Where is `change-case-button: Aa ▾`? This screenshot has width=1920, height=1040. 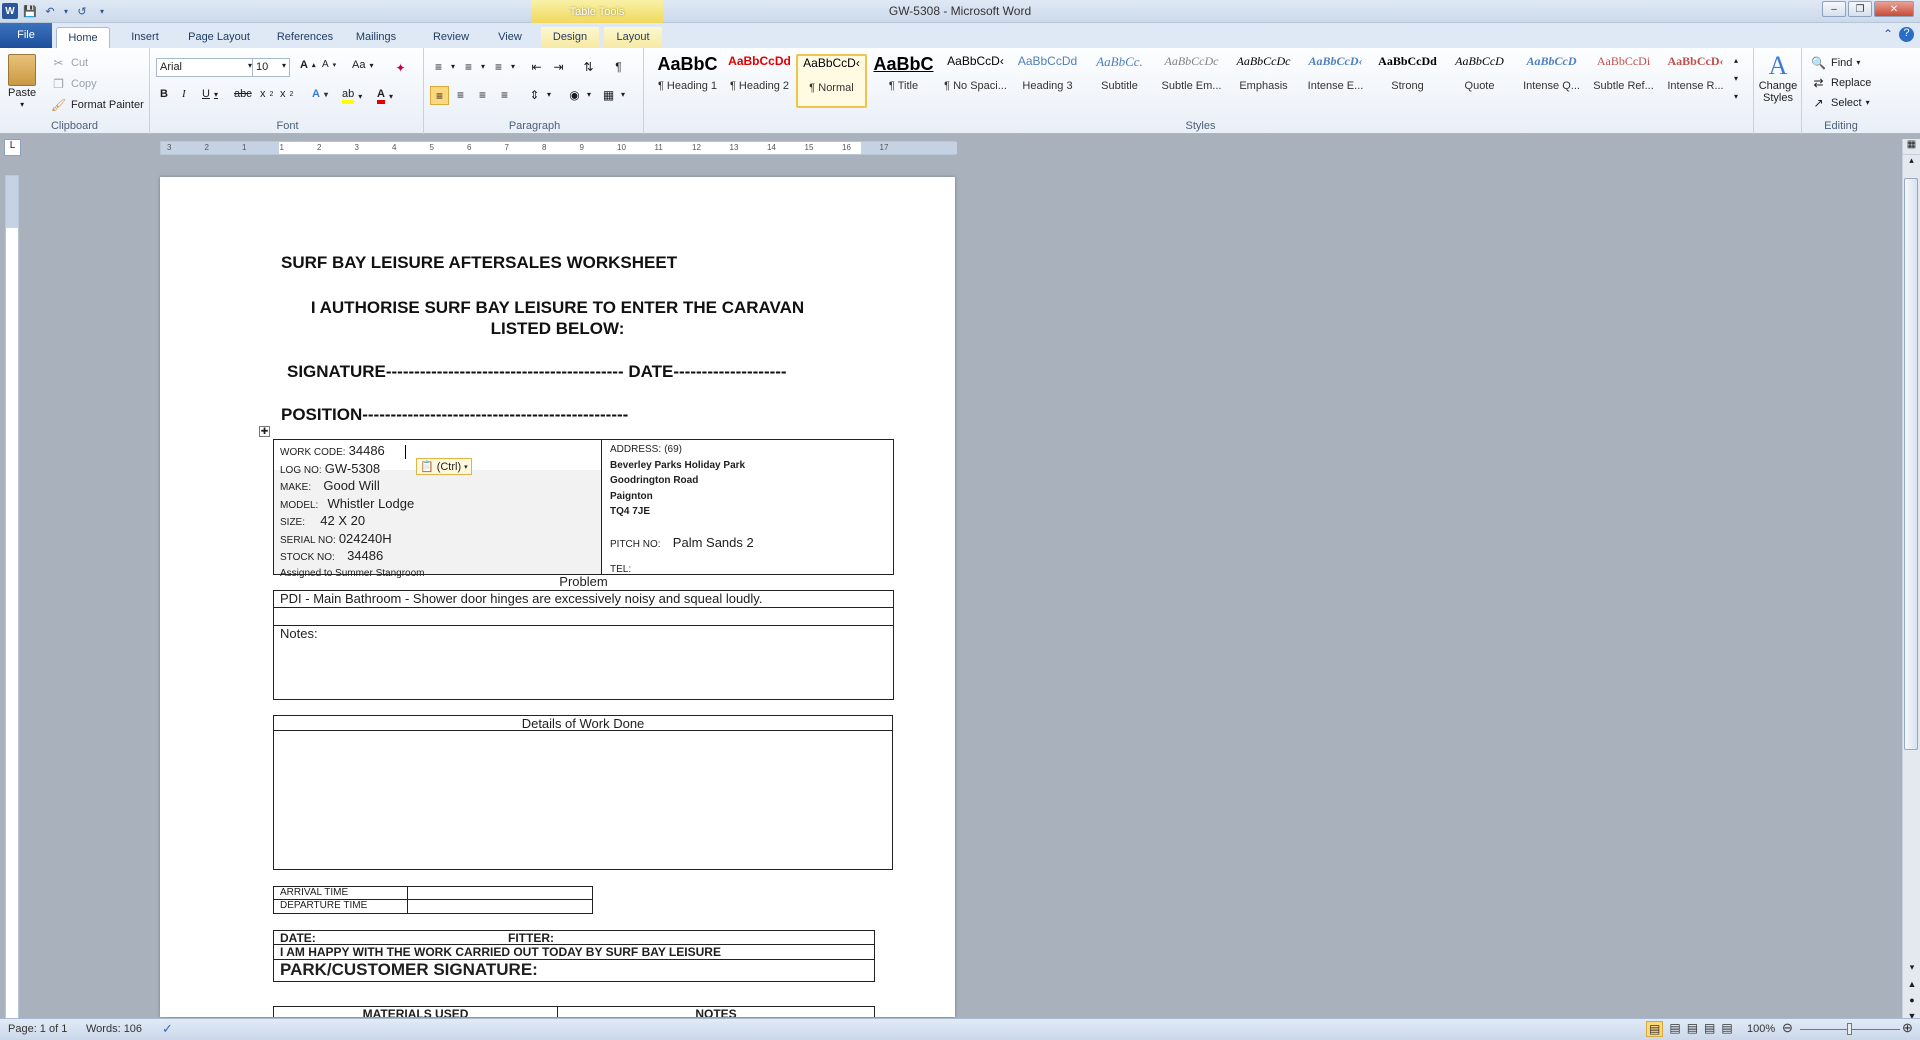 change-case-button: Aa ▾ is located at coordinates (362, 65).